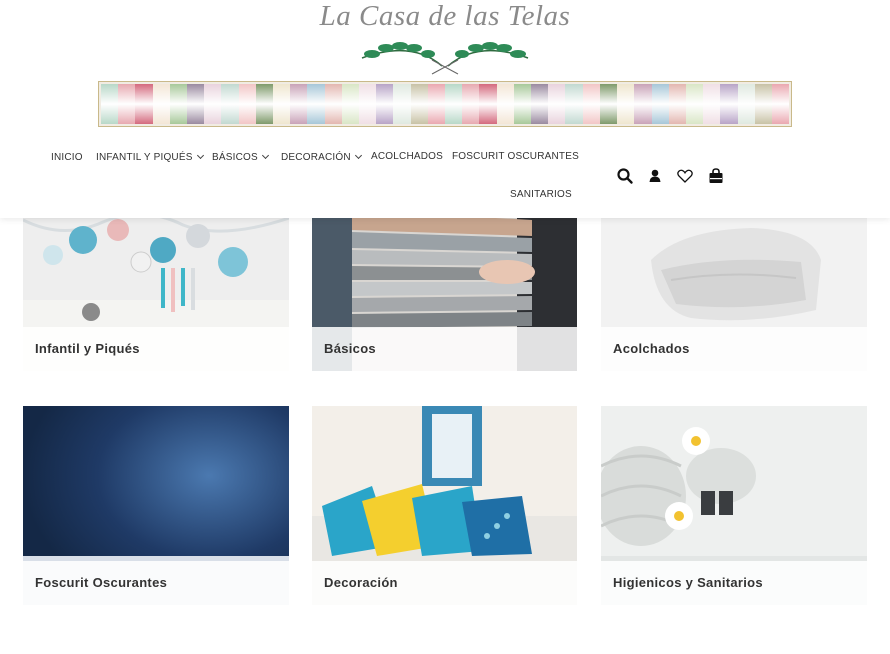 The height and width of the screenshot is (654, 890). Describe the element at coordinates (144, 157) in the screenshot. I see `nav-label: INFANTIL Y PIQUÉS` at that location.